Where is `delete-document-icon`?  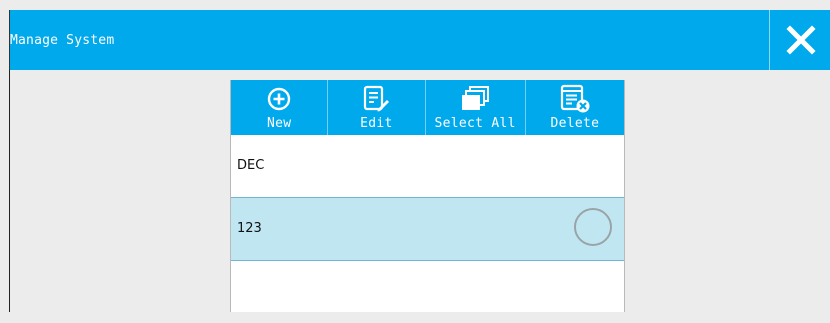
delete-document-icon is located at coordinates (575, 98).